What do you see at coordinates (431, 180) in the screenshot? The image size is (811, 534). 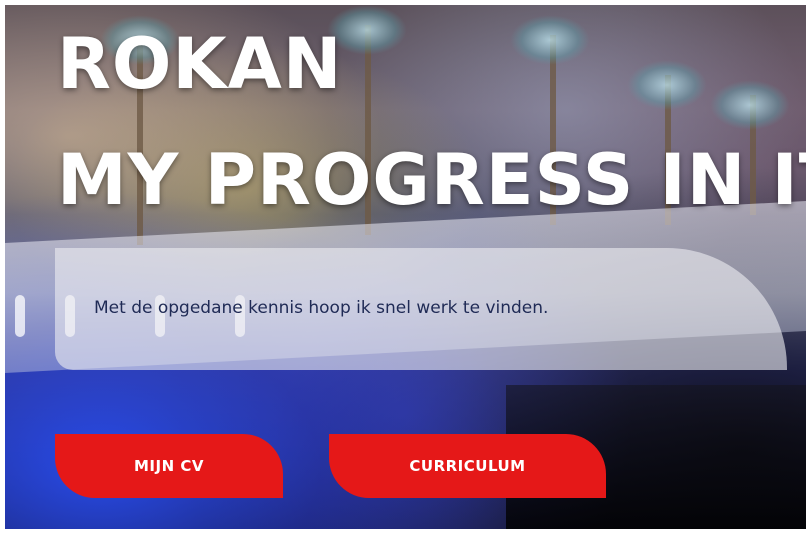 I see `page-title-subtitle: MY PROGRESS IN IT` at bounding box center [431, 180].